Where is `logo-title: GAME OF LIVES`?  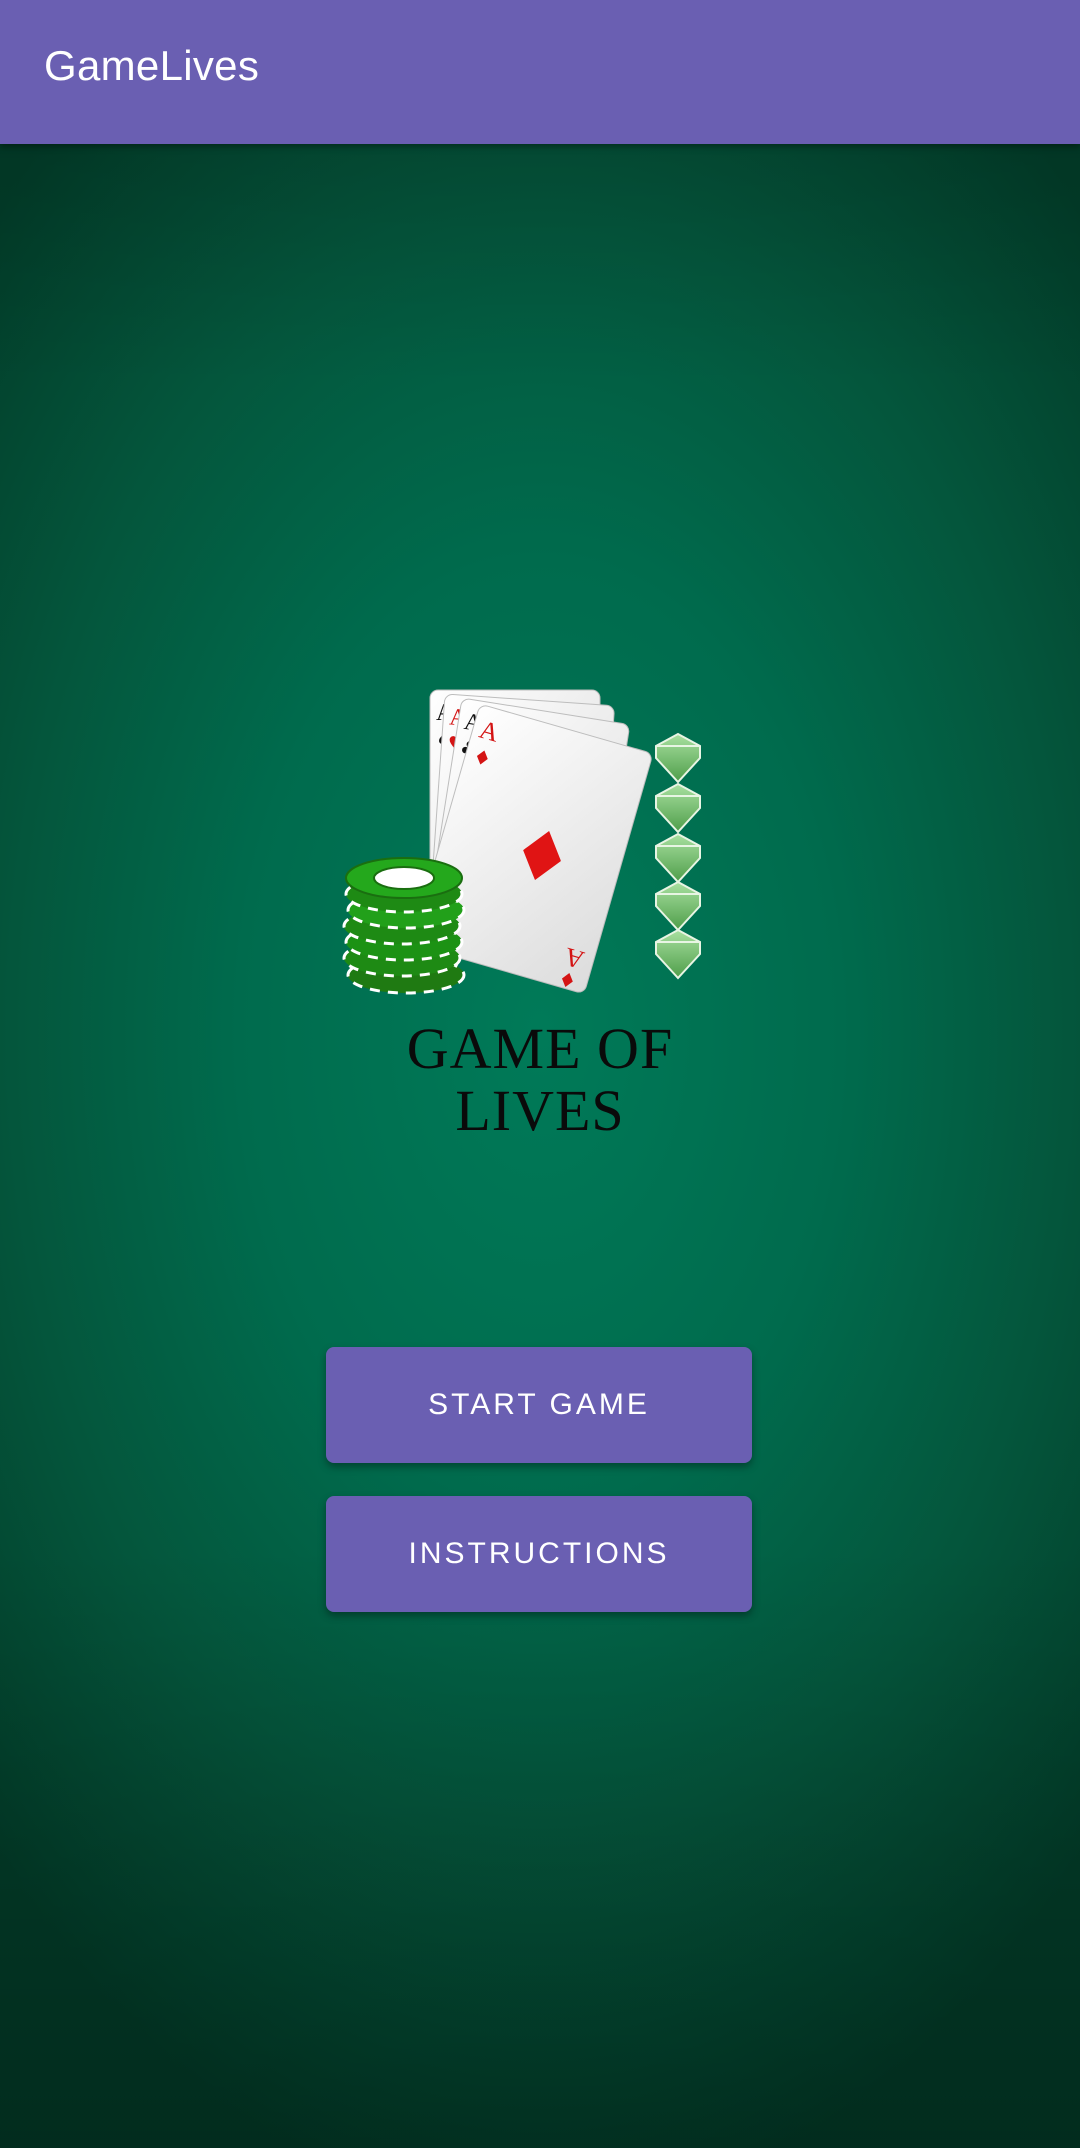
logo-title: GAME OF LIVES is located at coordinates (540, 1080).